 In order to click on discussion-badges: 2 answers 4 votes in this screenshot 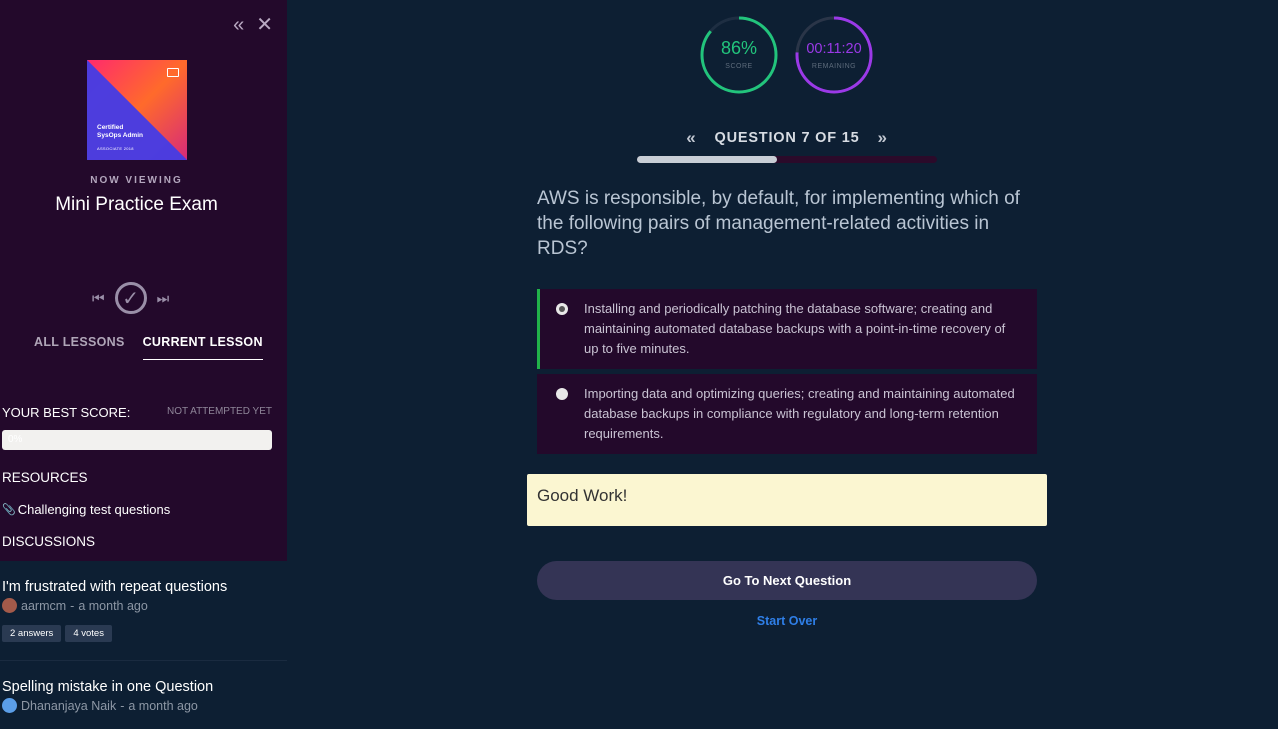, I will do `click(143, 633)`.